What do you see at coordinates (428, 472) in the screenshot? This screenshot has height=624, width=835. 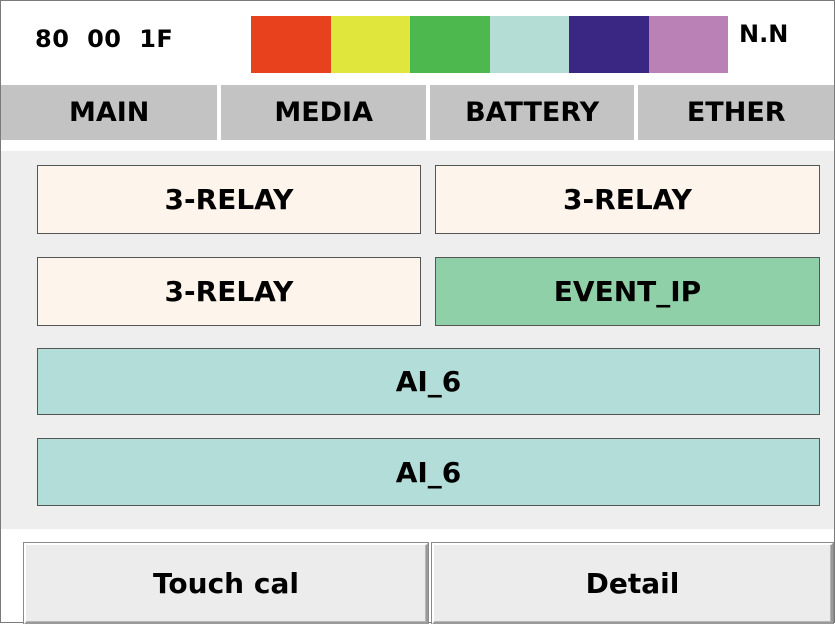 I see `ai-tile-2: AI_6` at bounding box center [428, 472].